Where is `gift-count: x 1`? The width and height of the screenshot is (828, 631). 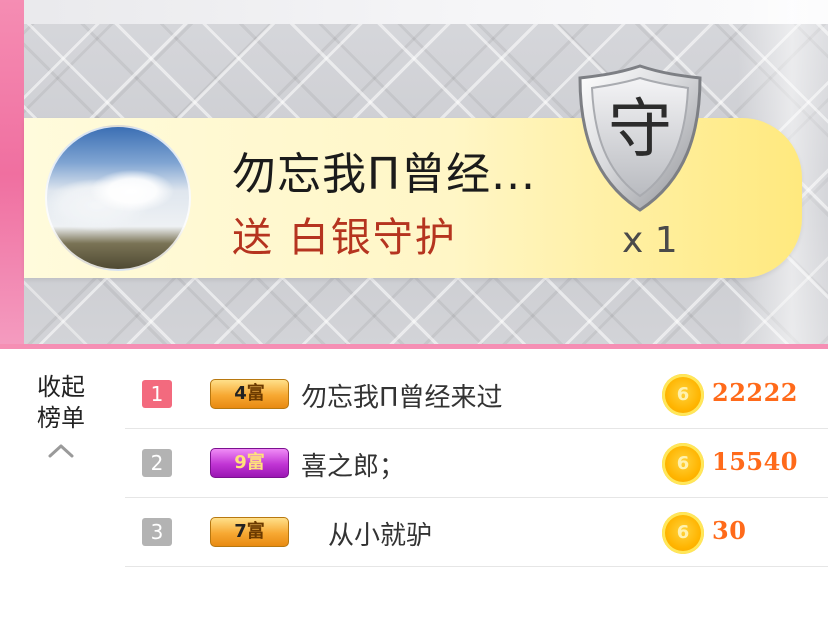 gift-count: x 1 is located at coordinates (650, 240).